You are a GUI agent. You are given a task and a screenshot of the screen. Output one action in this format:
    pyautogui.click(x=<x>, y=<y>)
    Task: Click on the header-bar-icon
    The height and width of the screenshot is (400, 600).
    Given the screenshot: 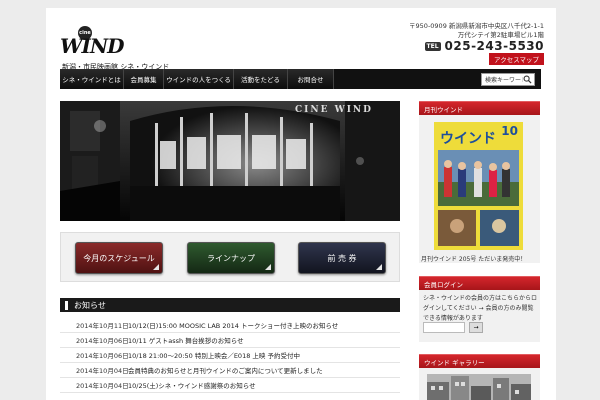 What is the action you would take?
    pyautogui.click(x=66, y=305)
    